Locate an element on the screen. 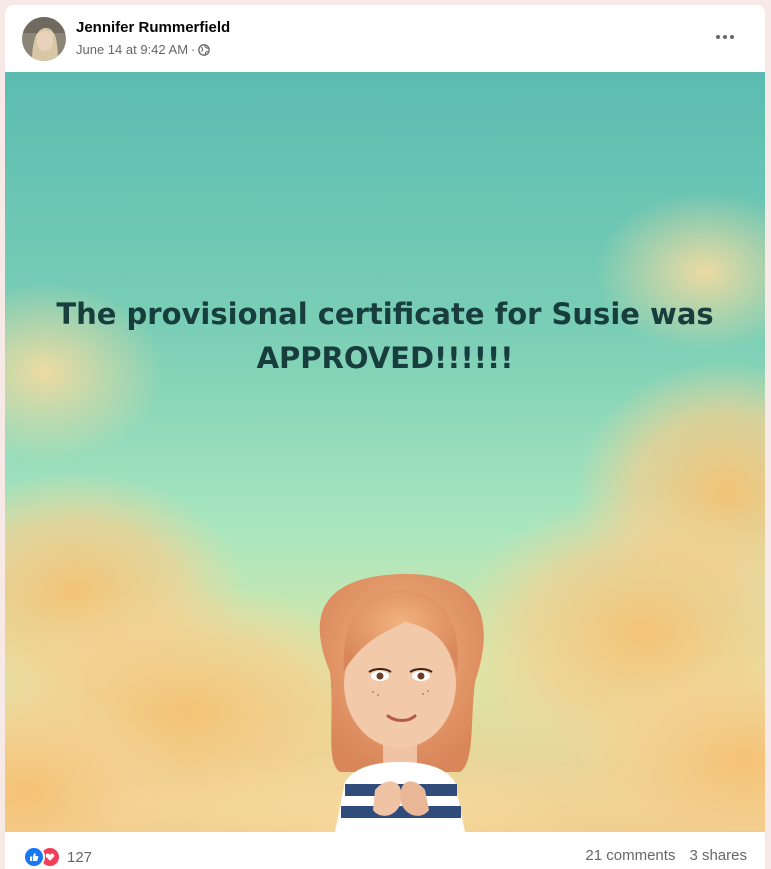  shares-count: 3 shares is located at coordinates (718, 855).